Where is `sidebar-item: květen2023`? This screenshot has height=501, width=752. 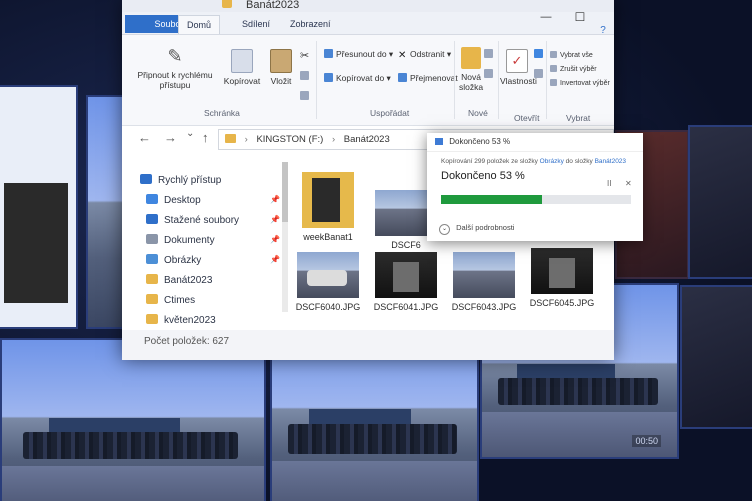 sidebar-item: květen2023 is located at coordinates (181, 320).